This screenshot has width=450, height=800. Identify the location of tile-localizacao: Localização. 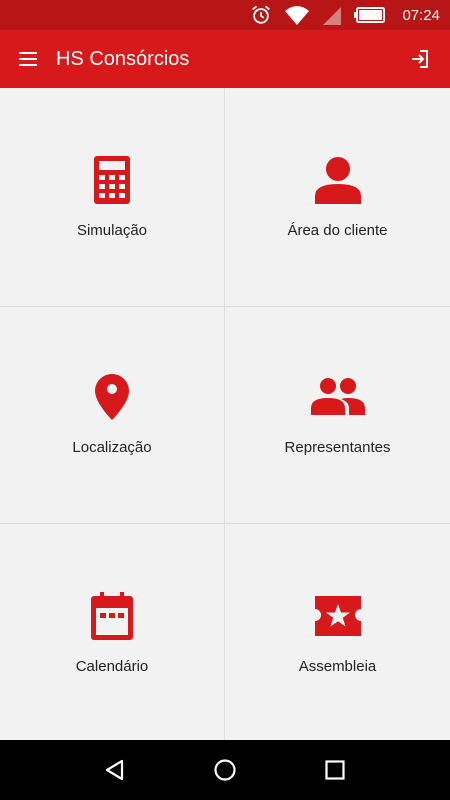
(112, 415).